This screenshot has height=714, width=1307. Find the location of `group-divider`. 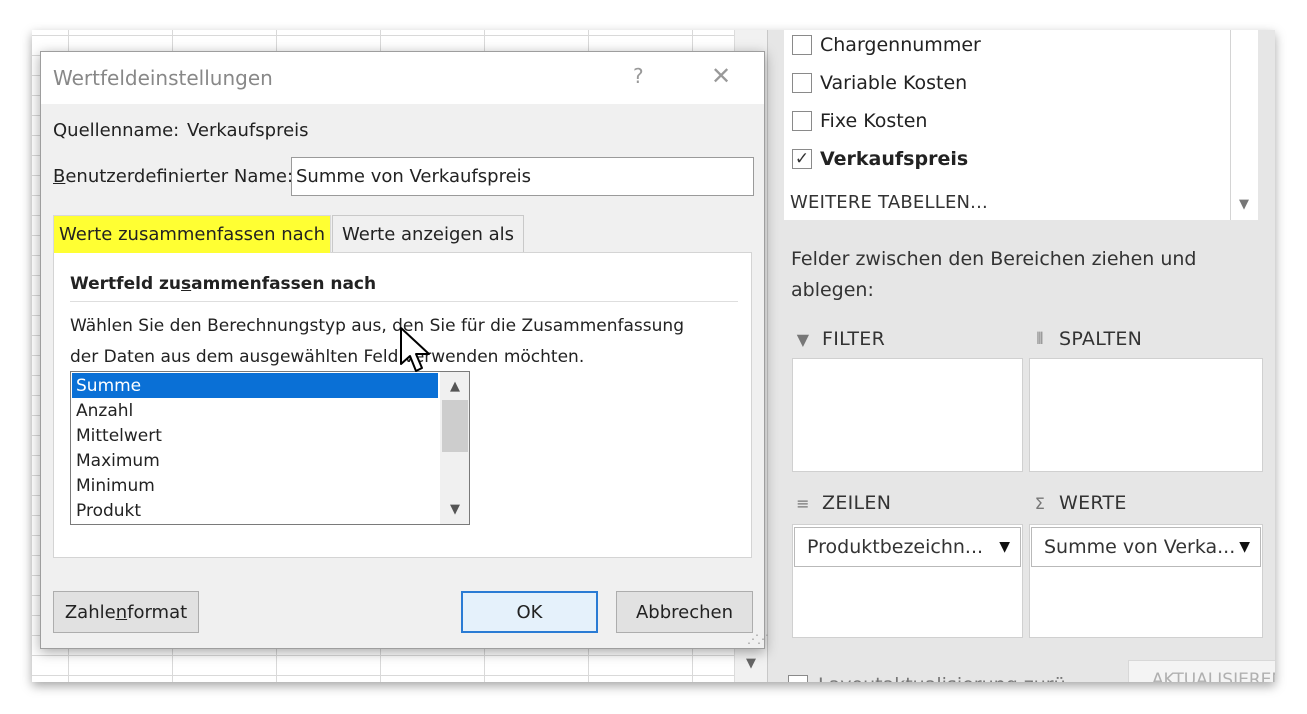

group-divider is located at coordinates (404, 301).